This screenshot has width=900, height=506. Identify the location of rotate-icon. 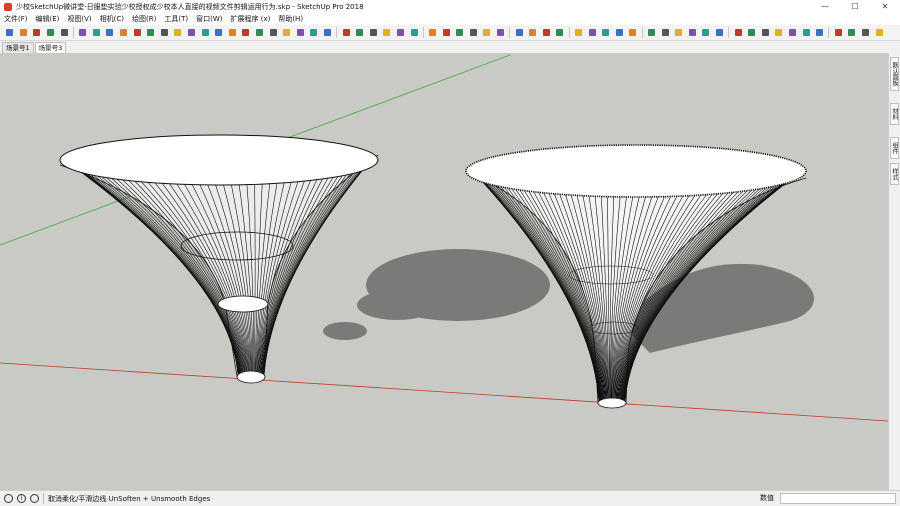
(314, 33).